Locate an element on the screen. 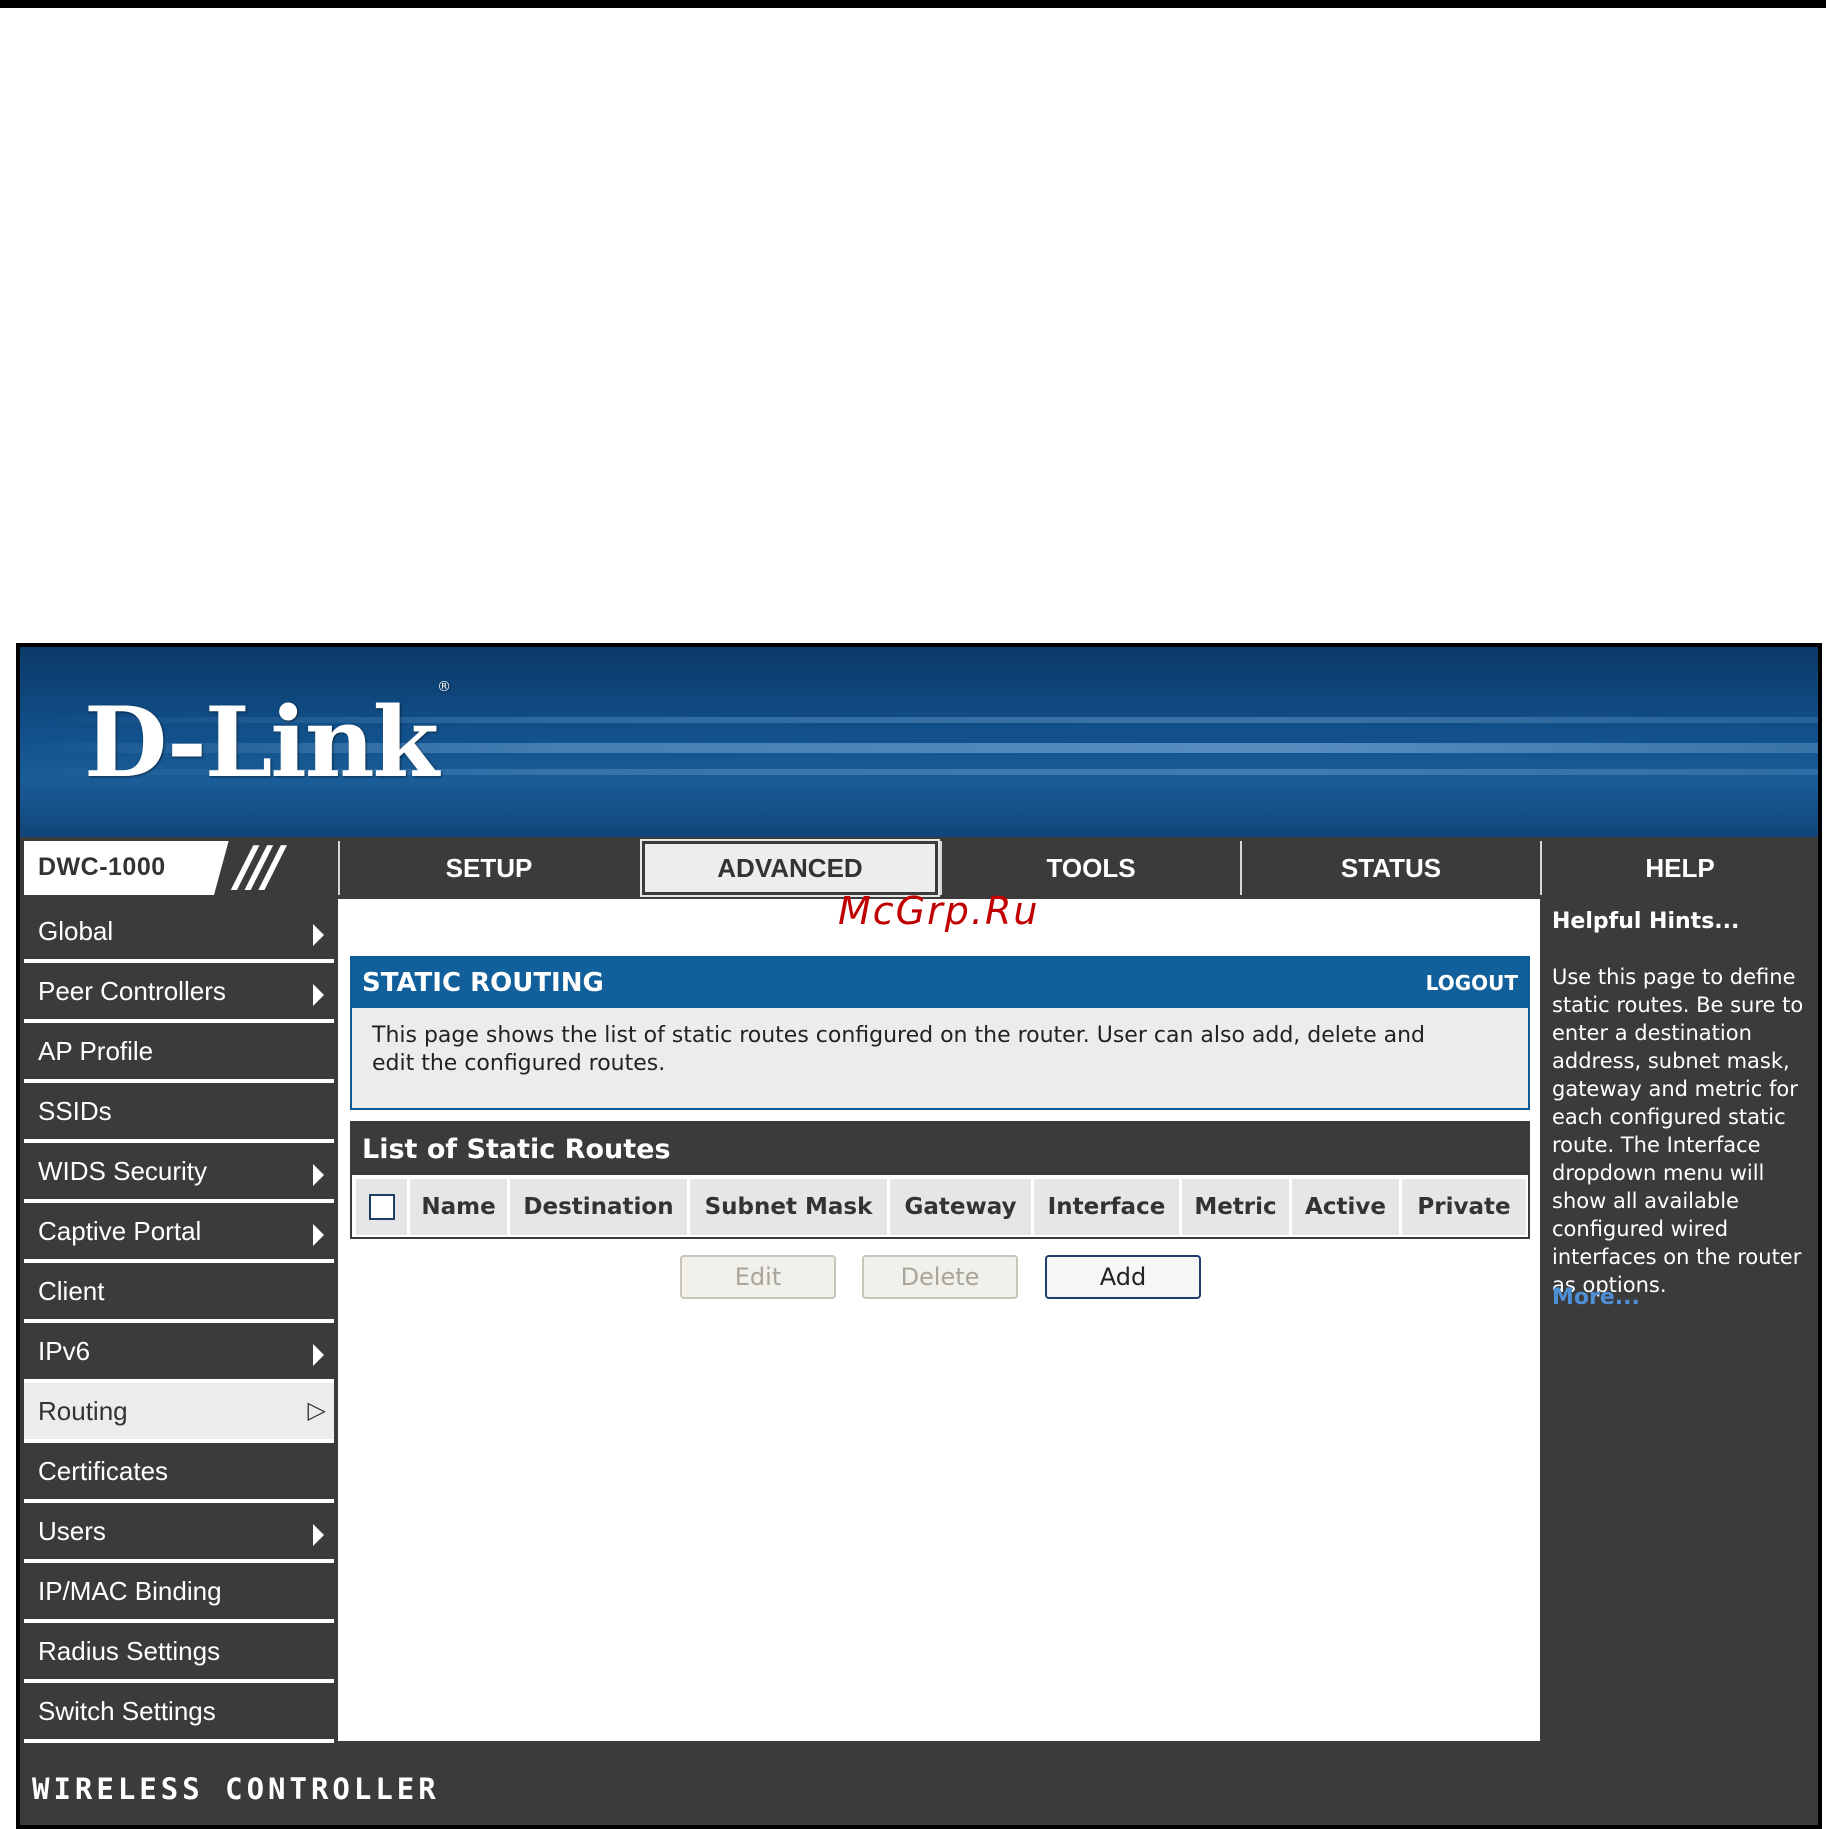 Image resolution: width=1826 pixels, height=1829 pixels. tab-tools: TOOLS is located at coordinates (1090, 868).